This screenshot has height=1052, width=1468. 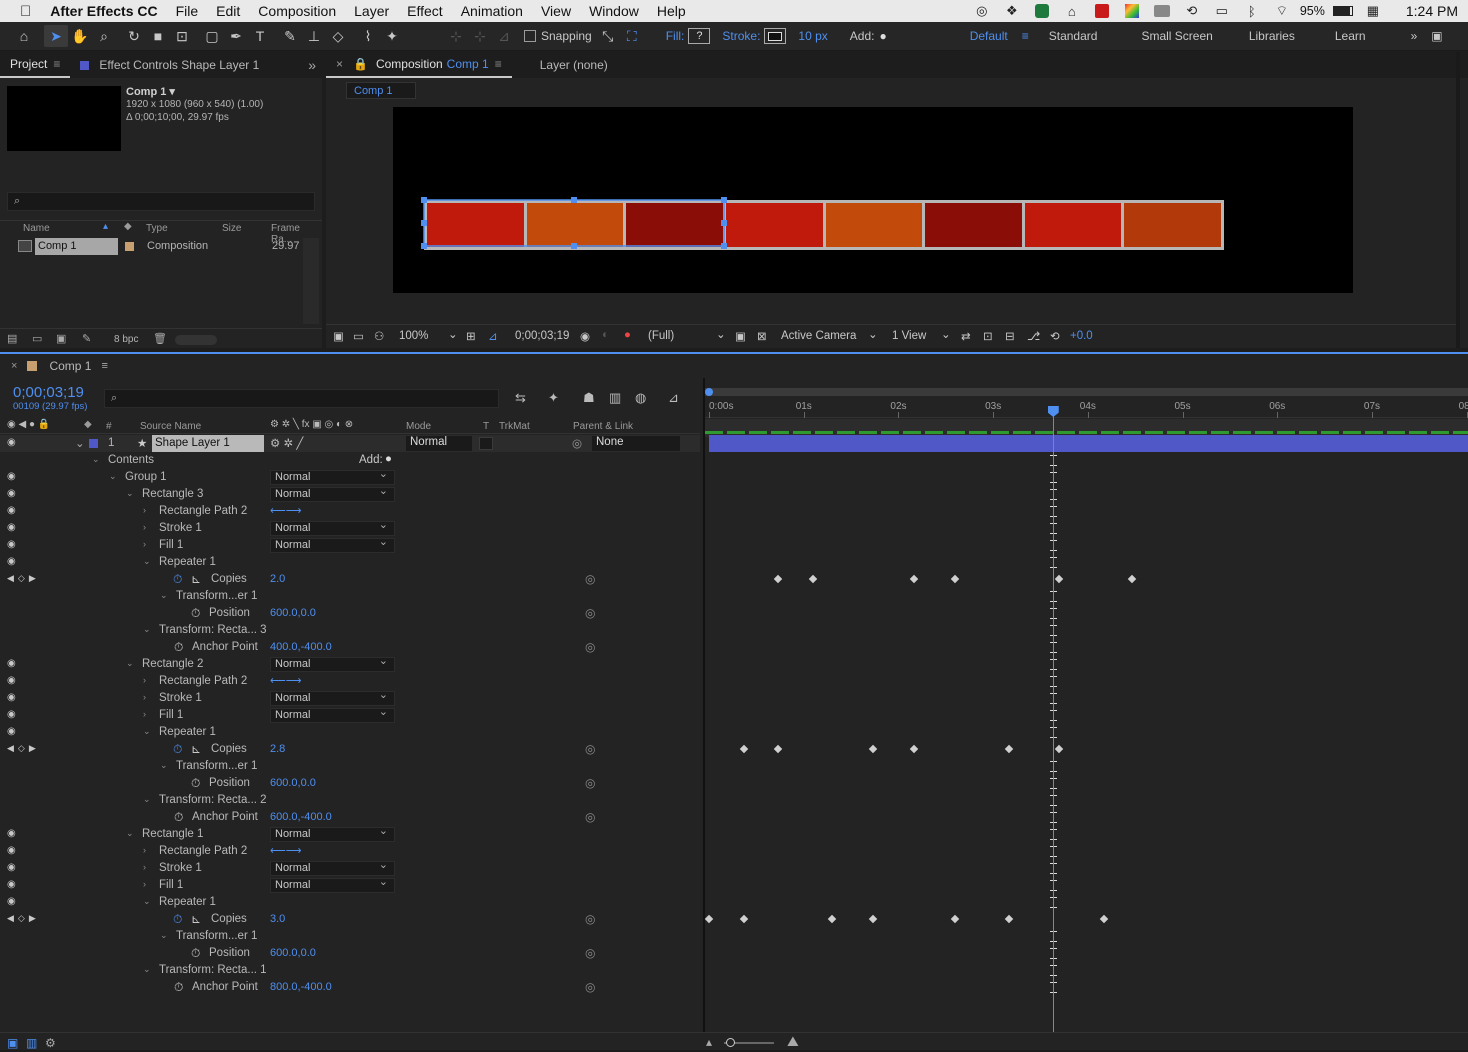 I want to click on current-time: 0;00;03;19, so click(x=48, y=392).